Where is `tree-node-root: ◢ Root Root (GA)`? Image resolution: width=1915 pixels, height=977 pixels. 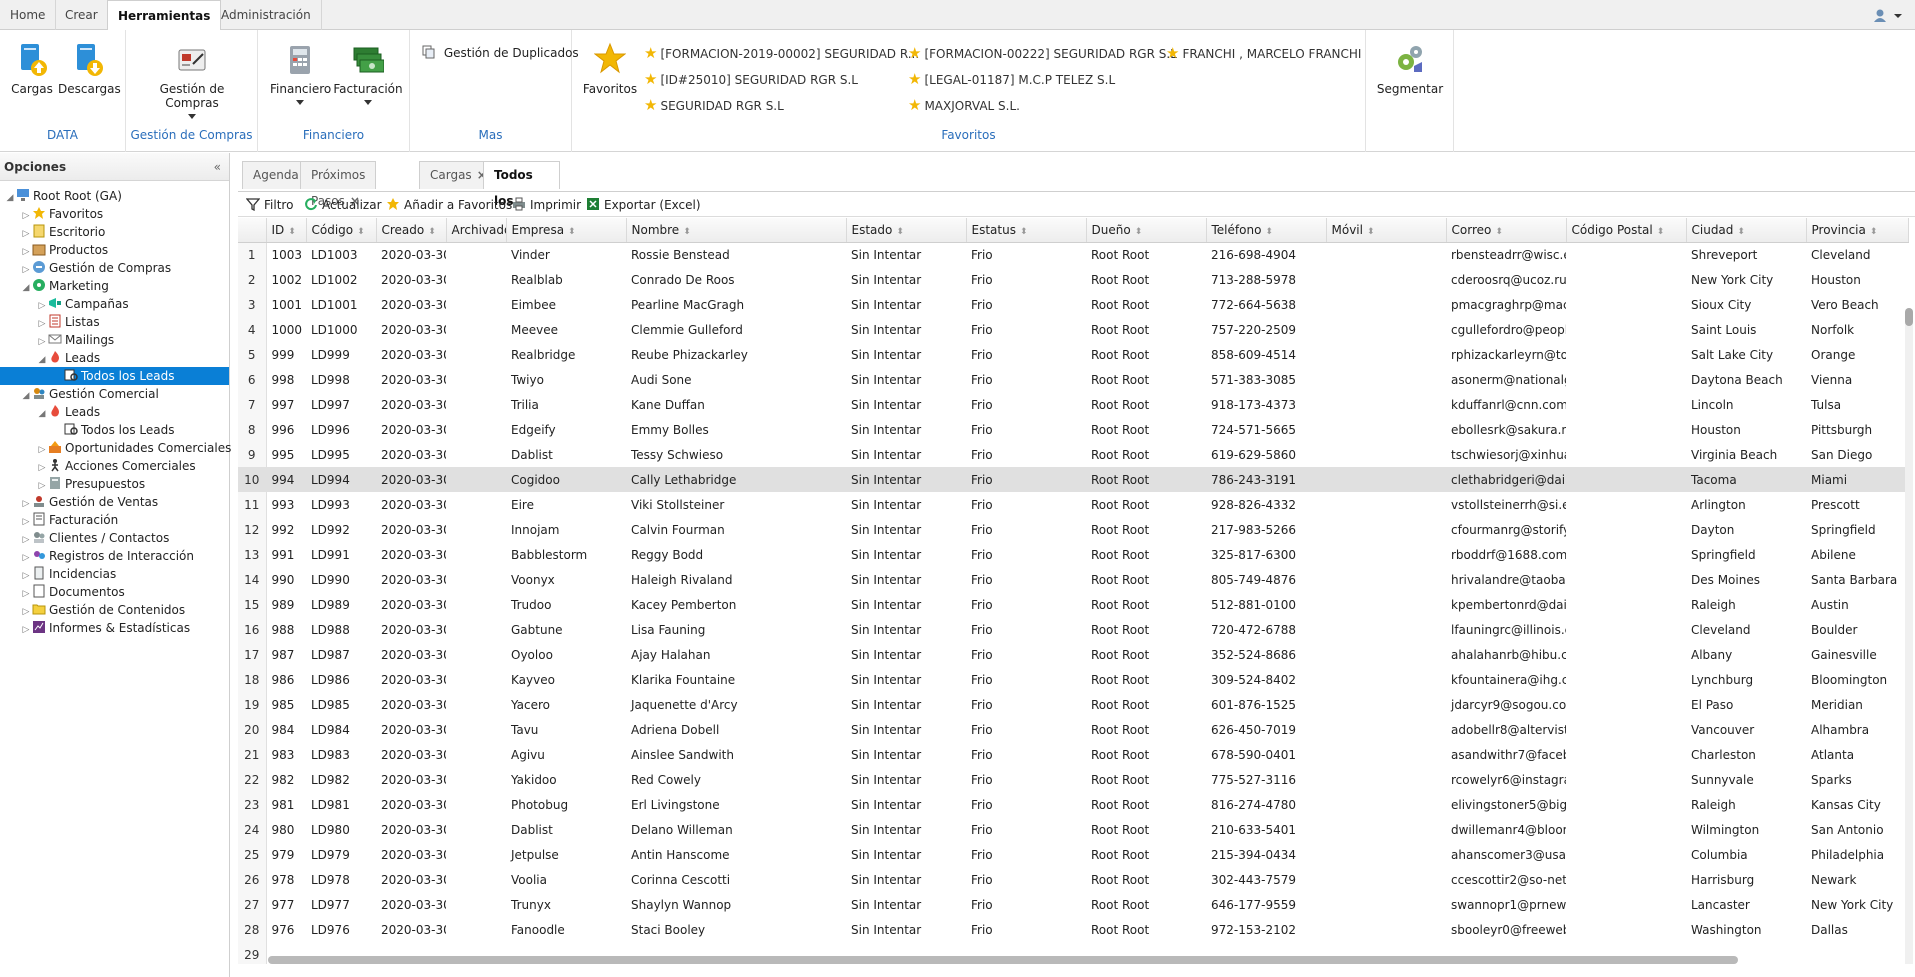
tree-node-root: ◢ Root Root (GA) is located at coordinates (114, 196).